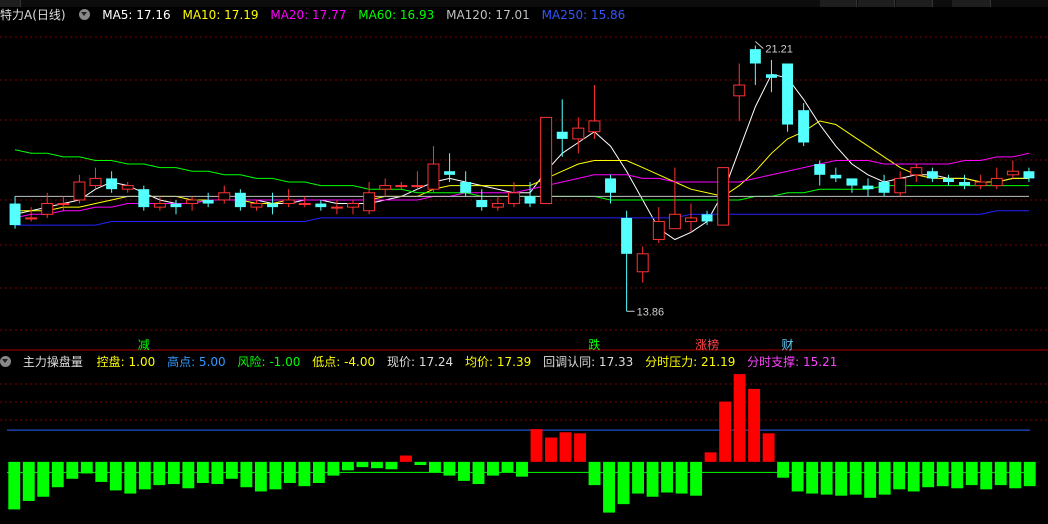 This screenshot has height=524, width=1048. Describe the element at coordinates (651, 312) in the screenshot. I see `low-price-label: 13.86` at that location.